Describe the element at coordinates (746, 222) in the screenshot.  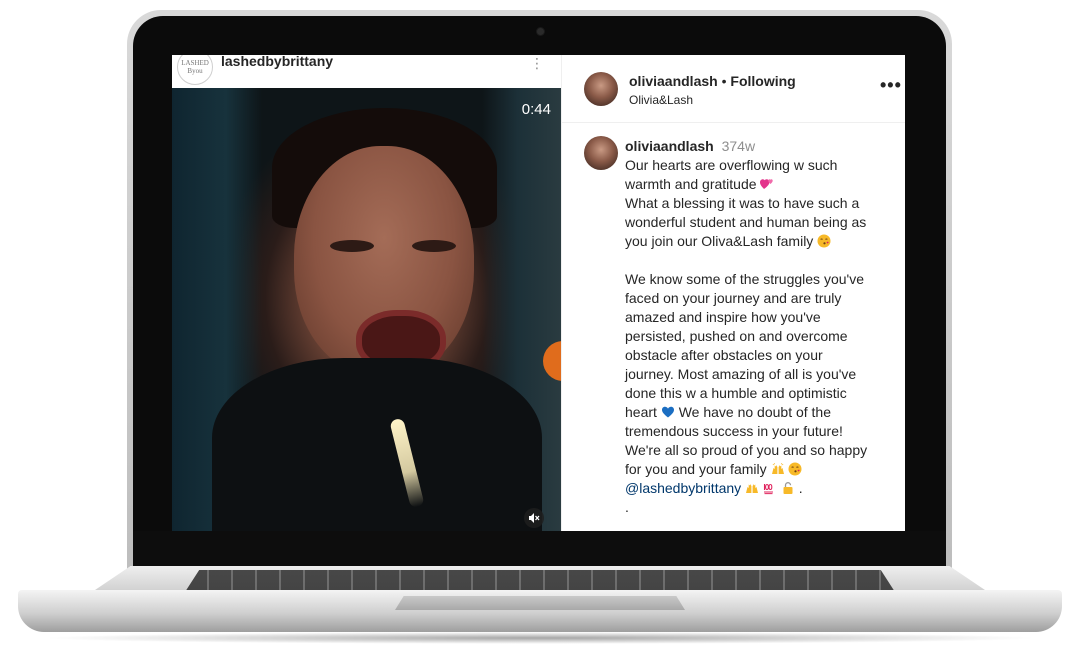
I see `caption-line: wonderful student and human being as` at that location.